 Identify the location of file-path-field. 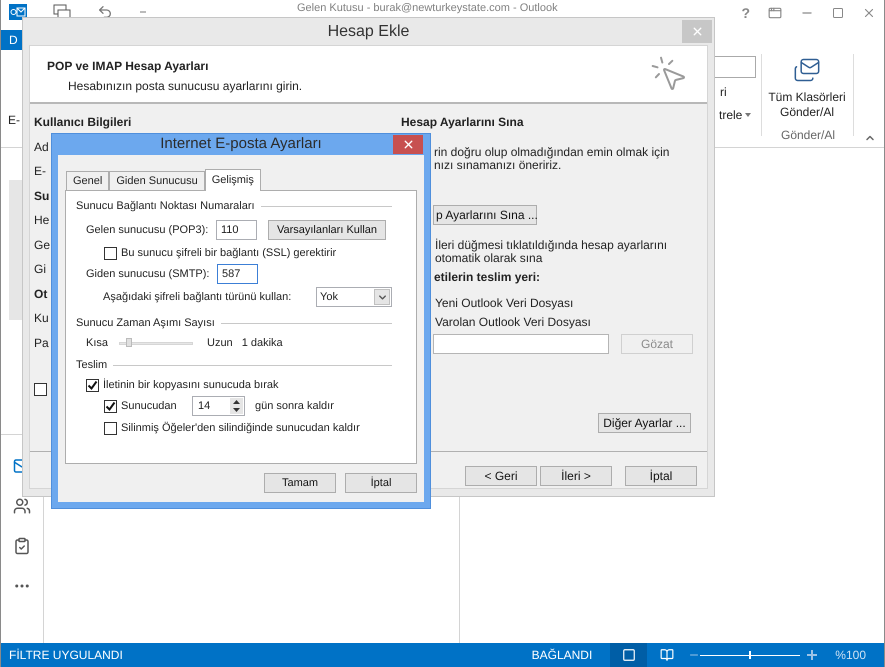
(521, 344).